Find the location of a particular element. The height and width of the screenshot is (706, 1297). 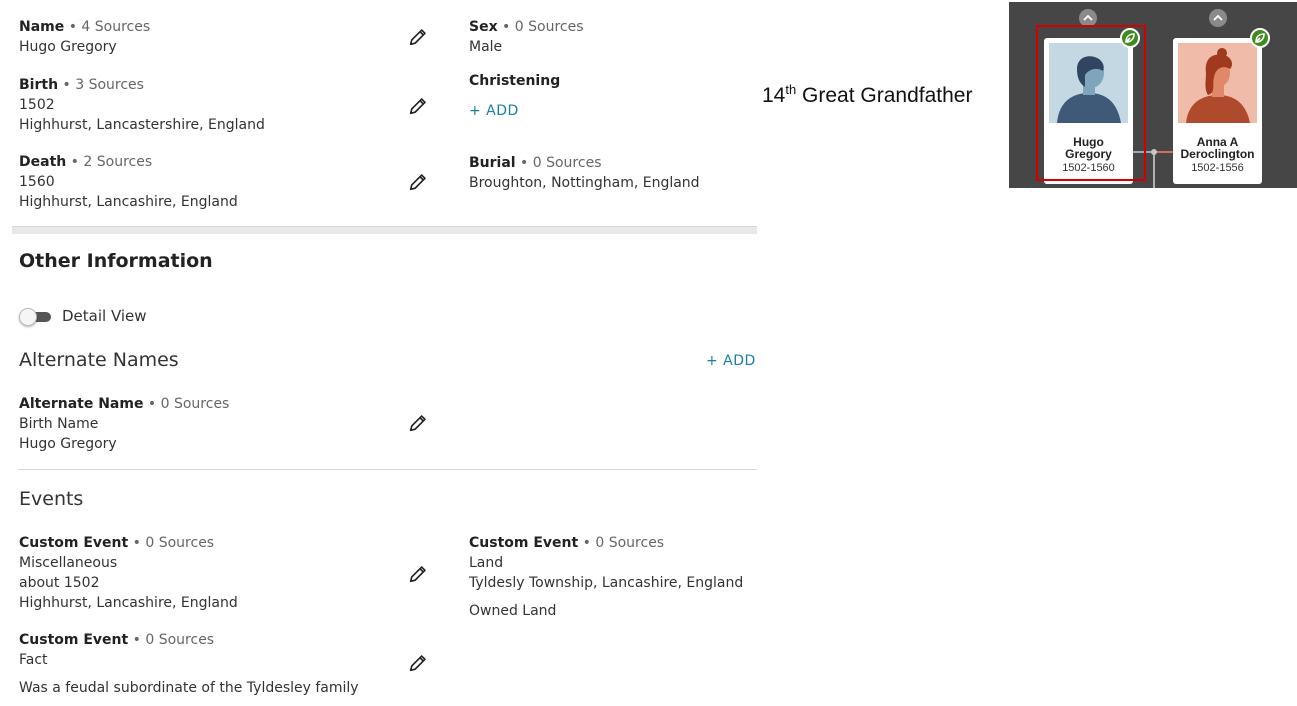

fact-type: Birth Name is located at coordinates (59, 424).